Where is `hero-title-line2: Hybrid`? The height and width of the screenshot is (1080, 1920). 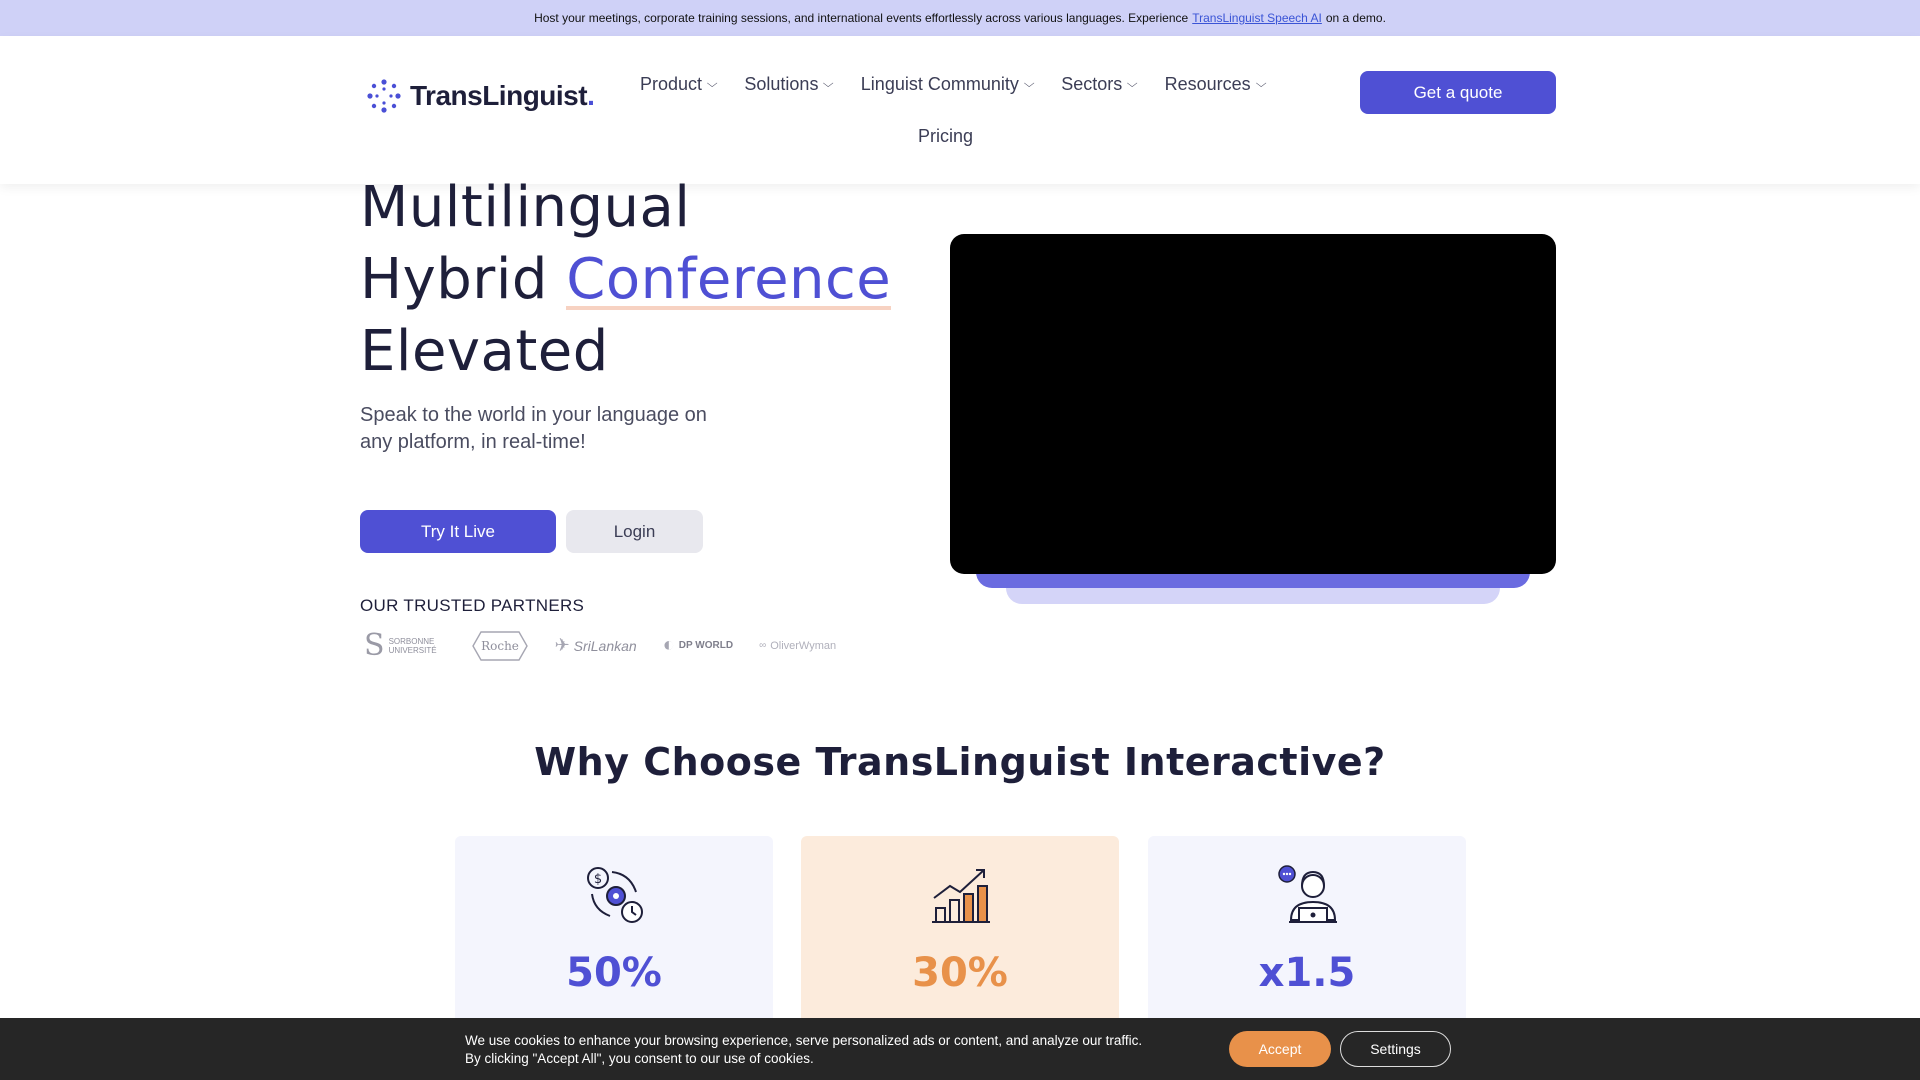
hero-title-line2: Hybrid is located at coordinates (454, 279).